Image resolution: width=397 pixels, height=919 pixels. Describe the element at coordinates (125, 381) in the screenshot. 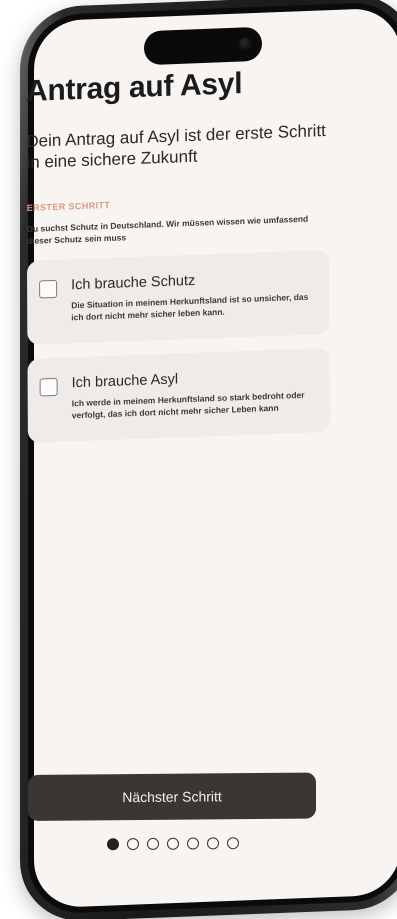

I see `option-title: Ich brauche Asyl` at that location.